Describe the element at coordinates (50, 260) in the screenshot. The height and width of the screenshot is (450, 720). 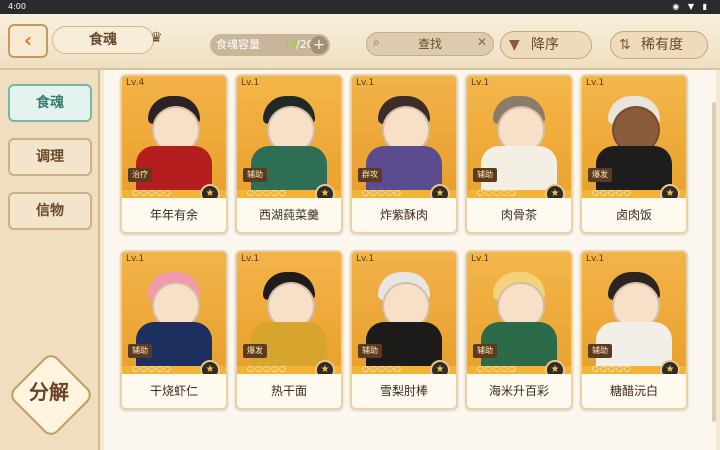
I see `sidebar: 食魂 调理 信物 分解` at that location.